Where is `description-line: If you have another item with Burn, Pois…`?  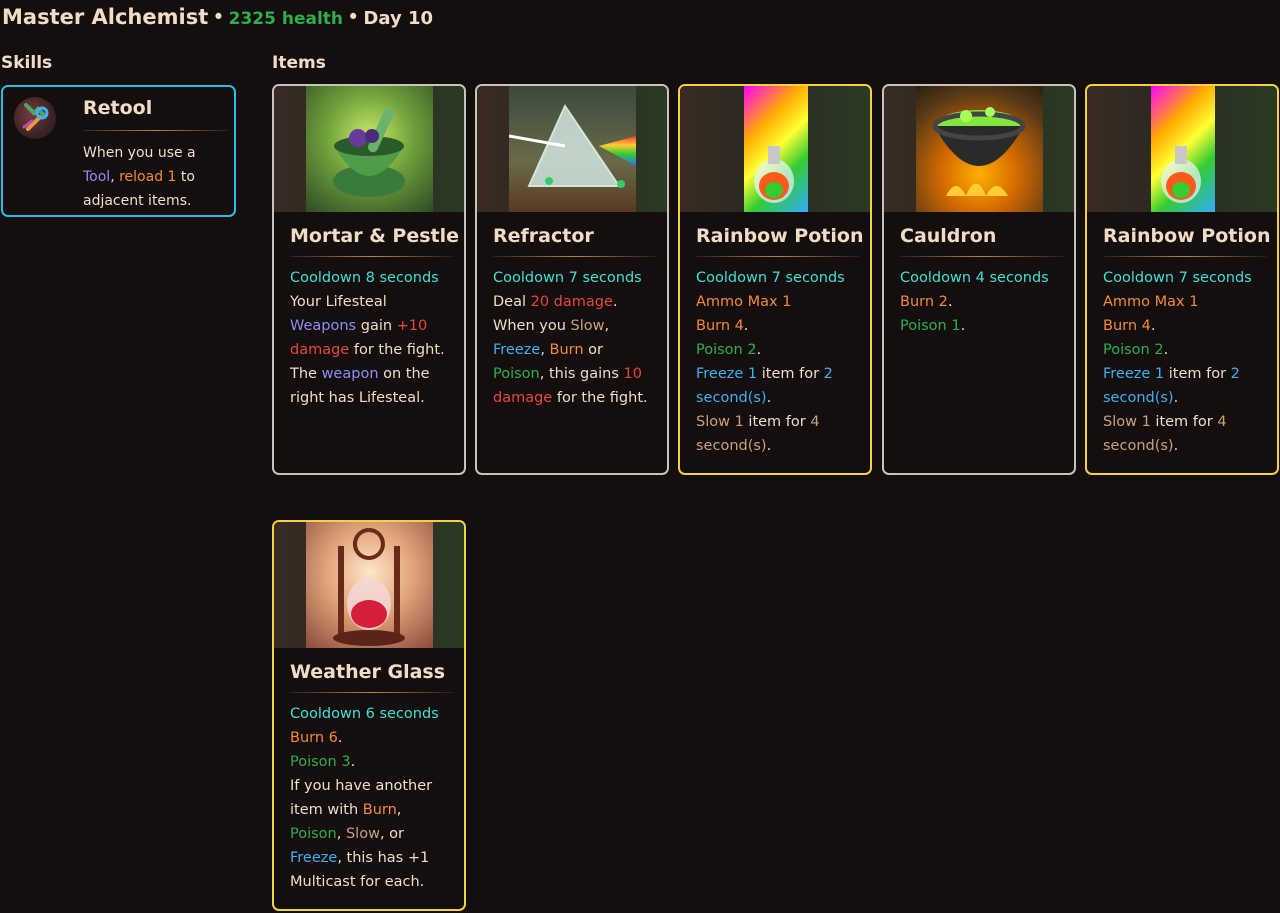
description-line: If you have another item with Burn, Pois… is located at coordinates (372, 834).